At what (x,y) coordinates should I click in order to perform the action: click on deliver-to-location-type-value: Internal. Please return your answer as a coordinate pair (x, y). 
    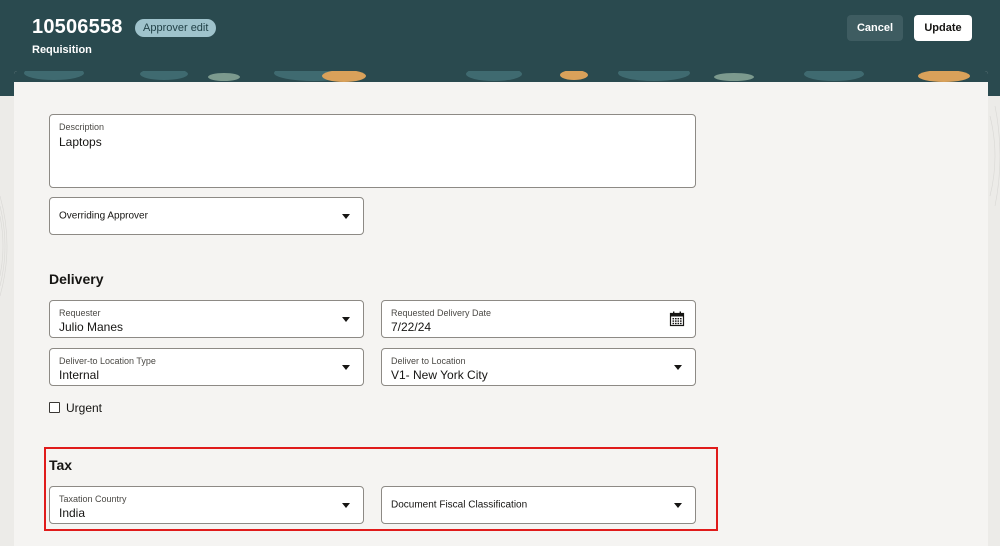
    Looking at the image, I should click on (79, 375).